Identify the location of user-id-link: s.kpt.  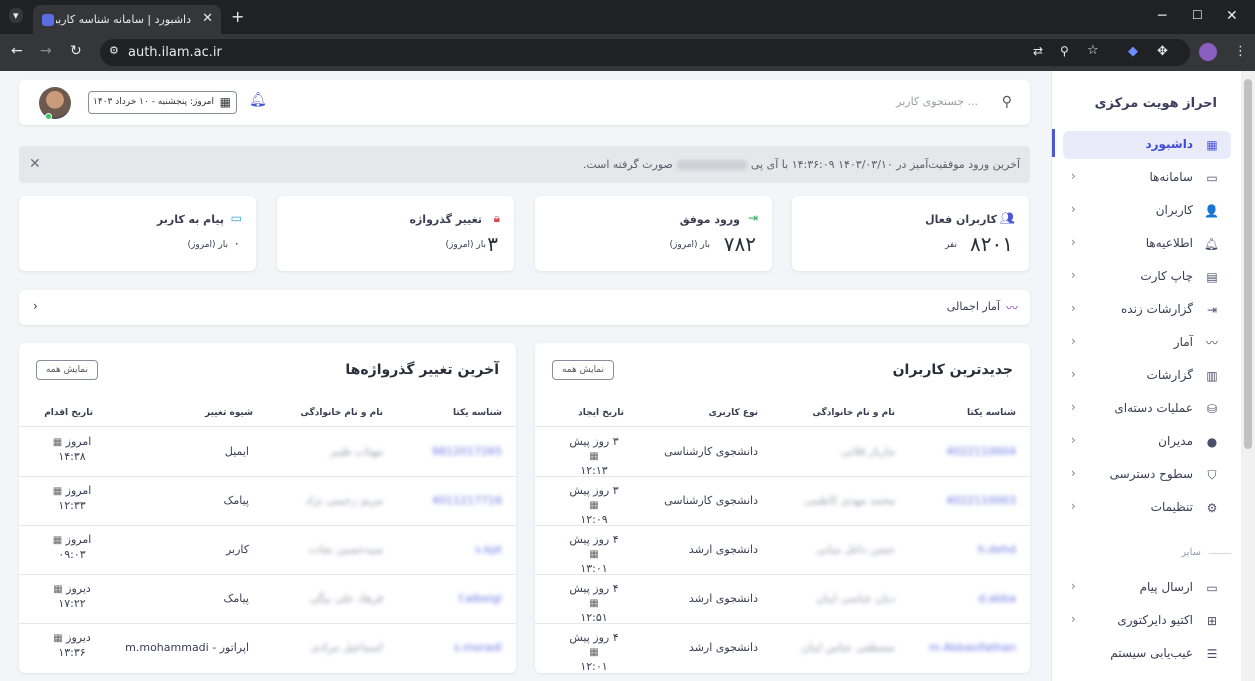
(488, 549).